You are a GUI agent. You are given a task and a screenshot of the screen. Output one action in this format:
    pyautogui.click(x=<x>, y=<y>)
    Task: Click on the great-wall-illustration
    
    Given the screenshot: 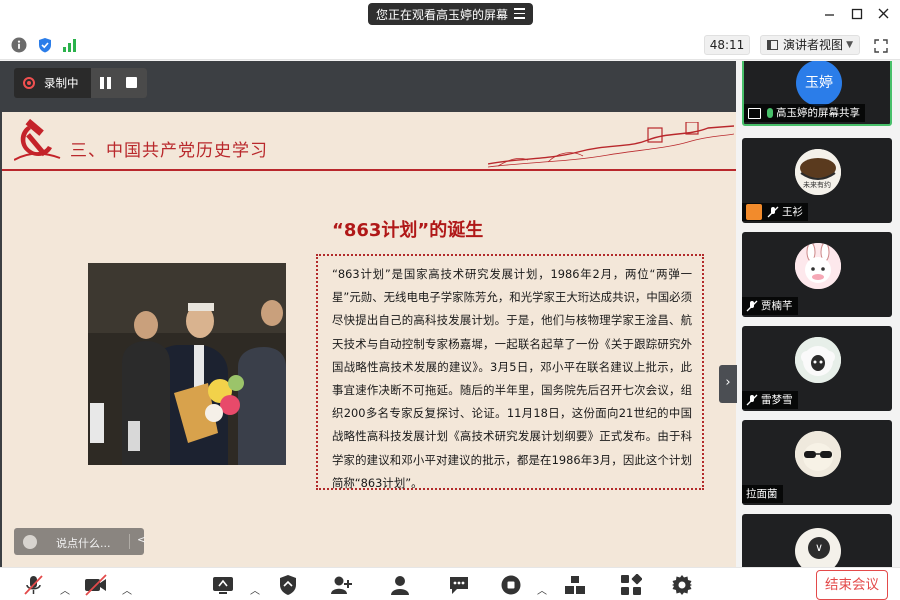 What is the action you would take?
    pyautogui.click(x=611, y=144)
    